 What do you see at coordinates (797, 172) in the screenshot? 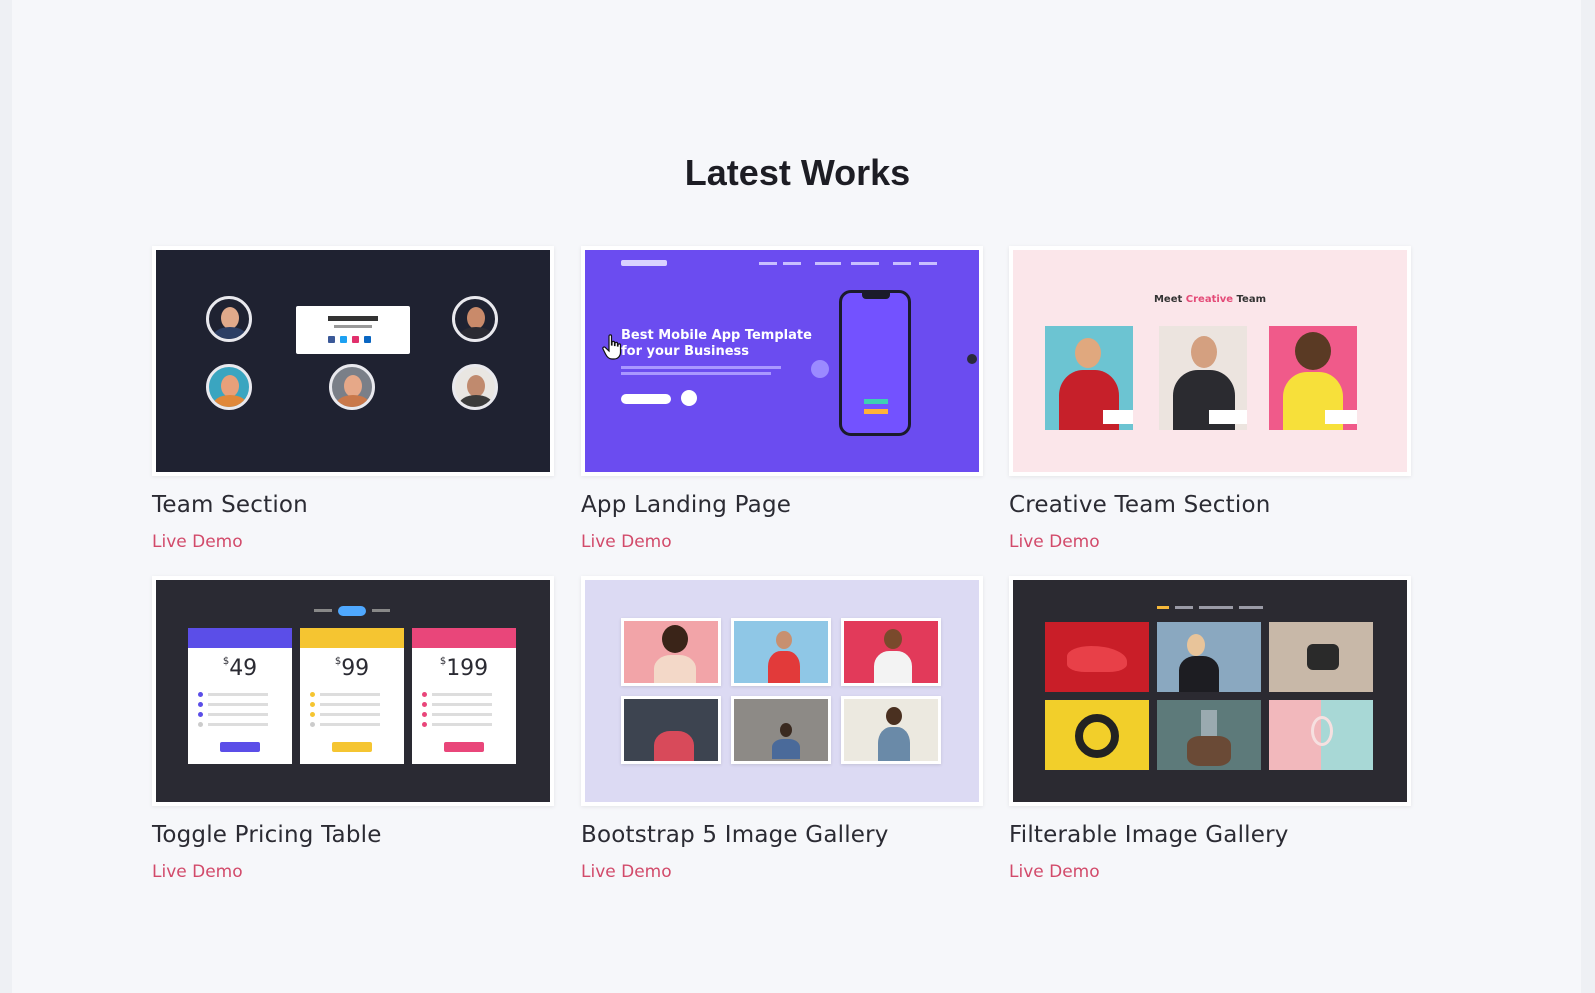
I see `section-title: Latest Works` at bounding box center [797, 172].